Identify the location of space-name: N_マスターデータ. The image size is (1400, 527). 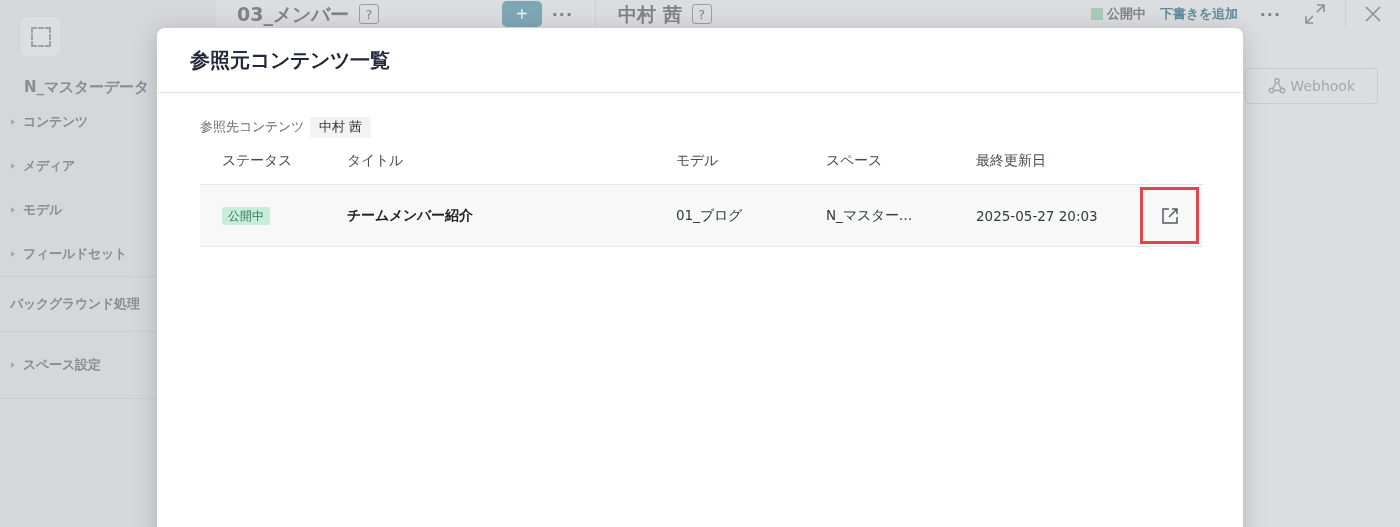
(87, 88).